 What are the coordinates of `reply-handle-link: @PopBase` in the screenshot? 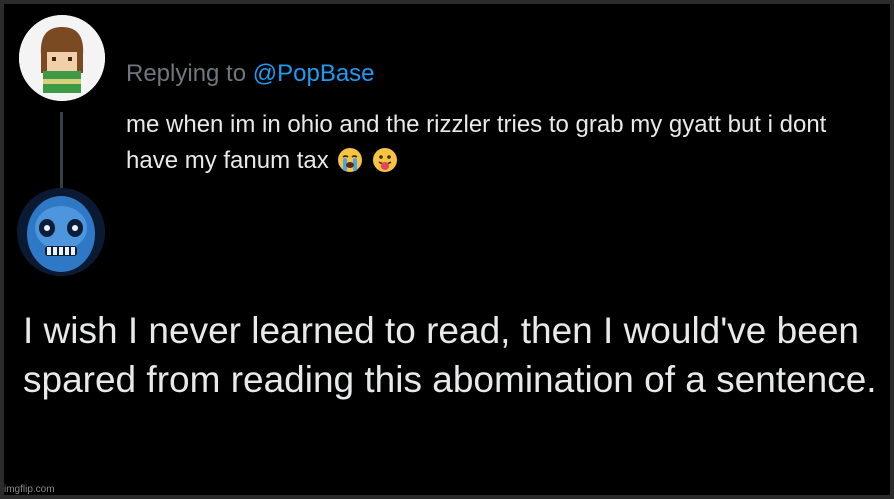 It's located at (314, 73).